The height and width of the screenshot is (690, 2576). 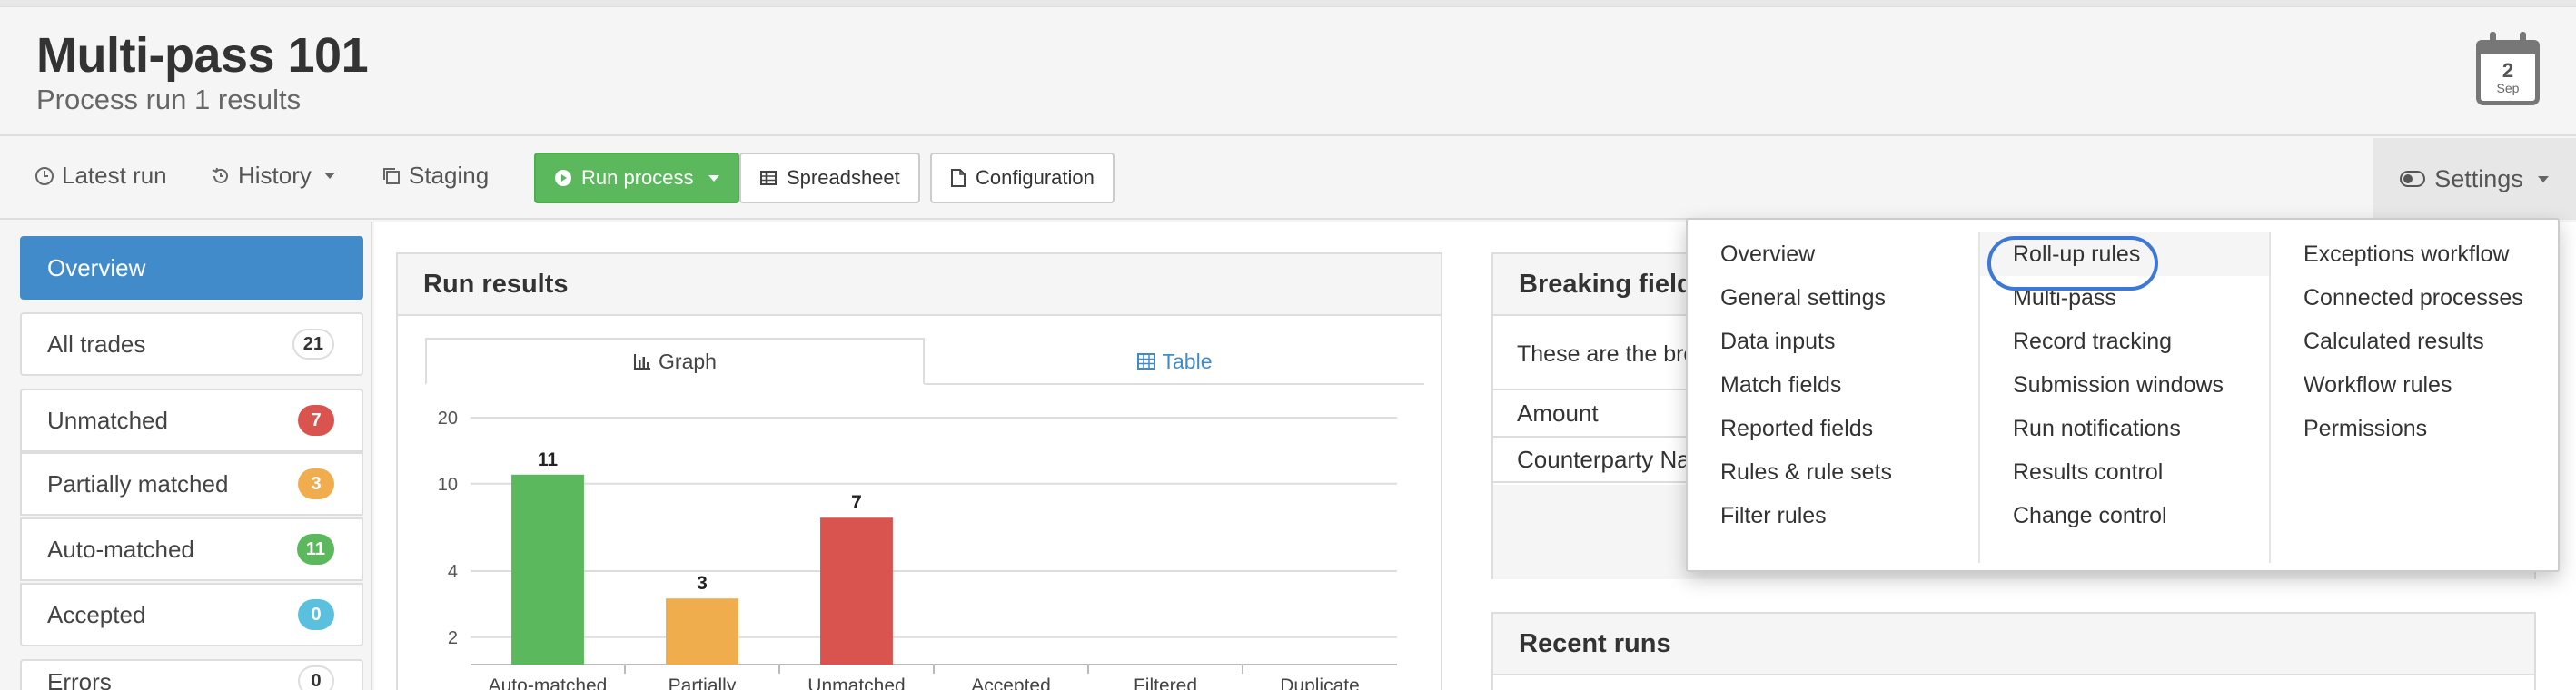 What do you see at coordinates (220, 175) in the screenshot?
I see `history-icon` at bounding box center [220, 175].